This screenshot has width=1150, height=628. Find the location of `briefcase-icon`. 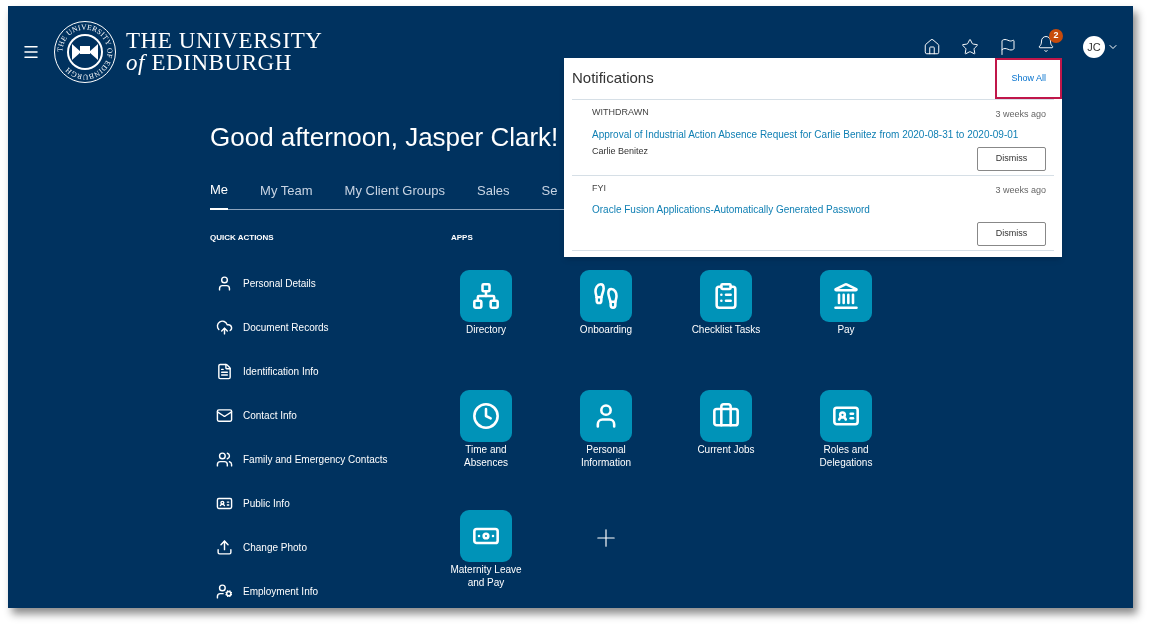

briefcase-icon is located at coordinates (726, 415).